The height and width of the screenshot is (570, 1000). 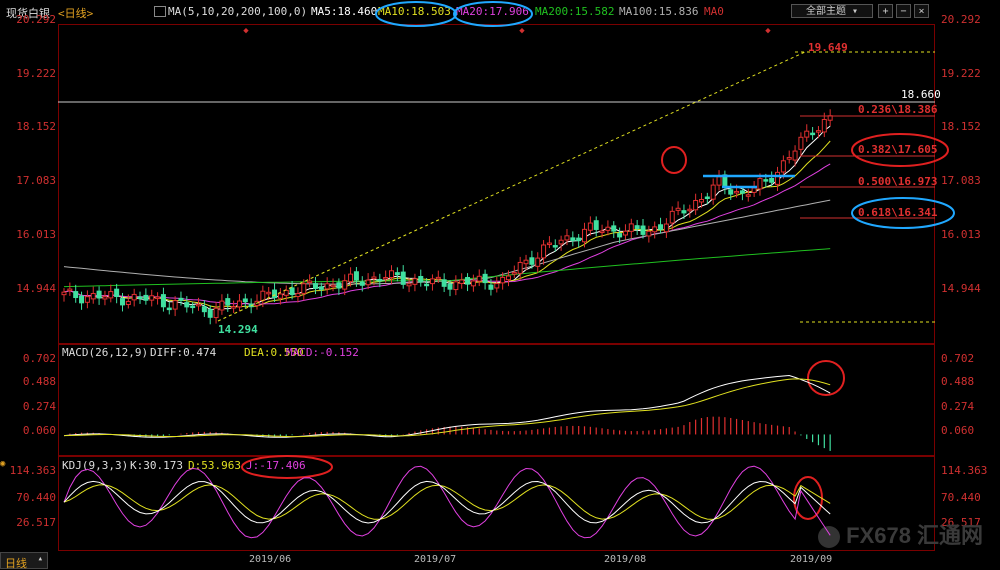 What do you see at coordinates (493, 14) in the screenshot?
I see `circle-ma20` at bounding box center [493, 14].